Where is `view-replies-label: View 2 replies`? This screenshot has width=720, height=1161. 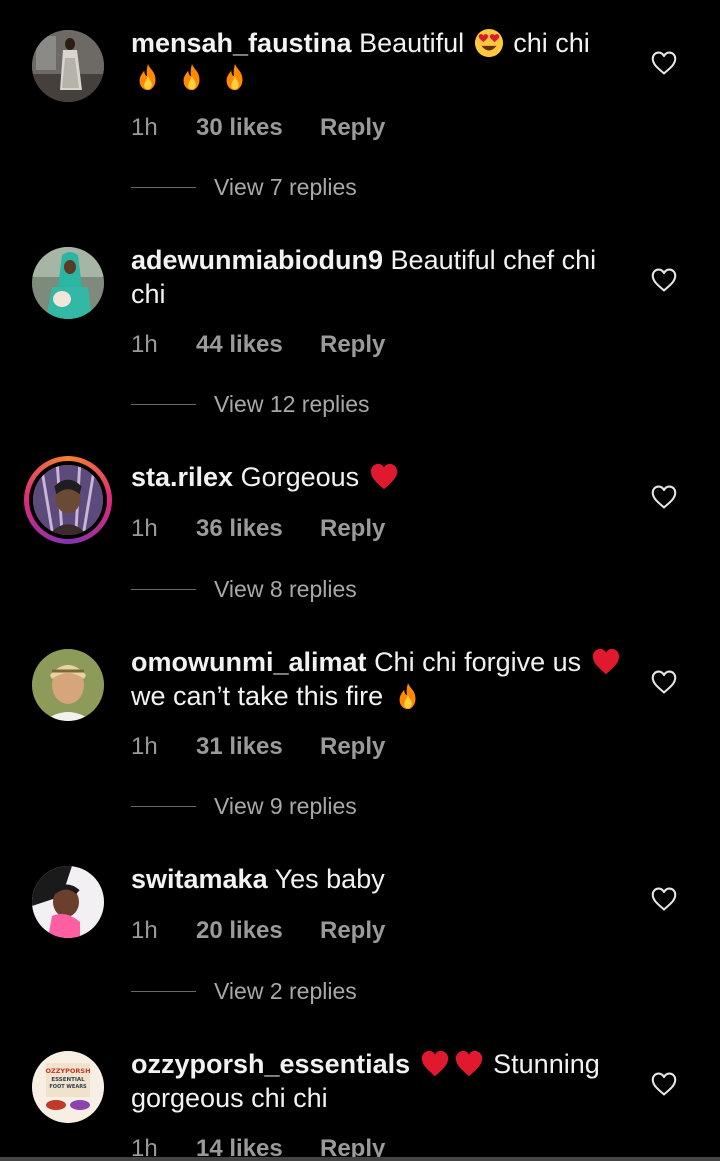 view-replies-label: View 2 replies is located at coordinates (285, 990).